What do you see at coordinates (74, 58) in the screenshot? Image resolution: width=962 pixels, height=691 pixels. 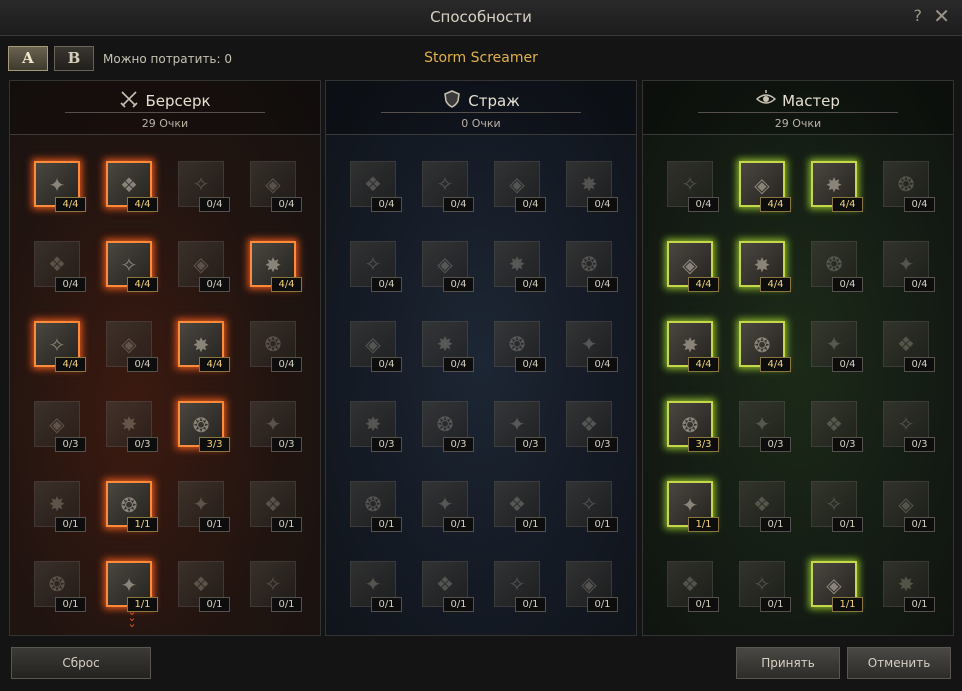 I see `preset-b-button: B` at bounding box center [74, 58].